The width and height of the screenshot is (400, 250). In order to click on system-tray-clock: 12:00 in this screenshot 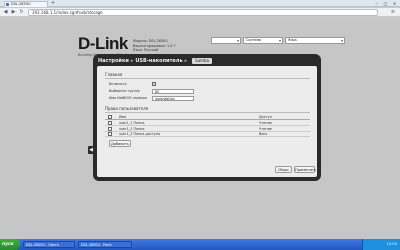, I will do `click(381, 244)`.